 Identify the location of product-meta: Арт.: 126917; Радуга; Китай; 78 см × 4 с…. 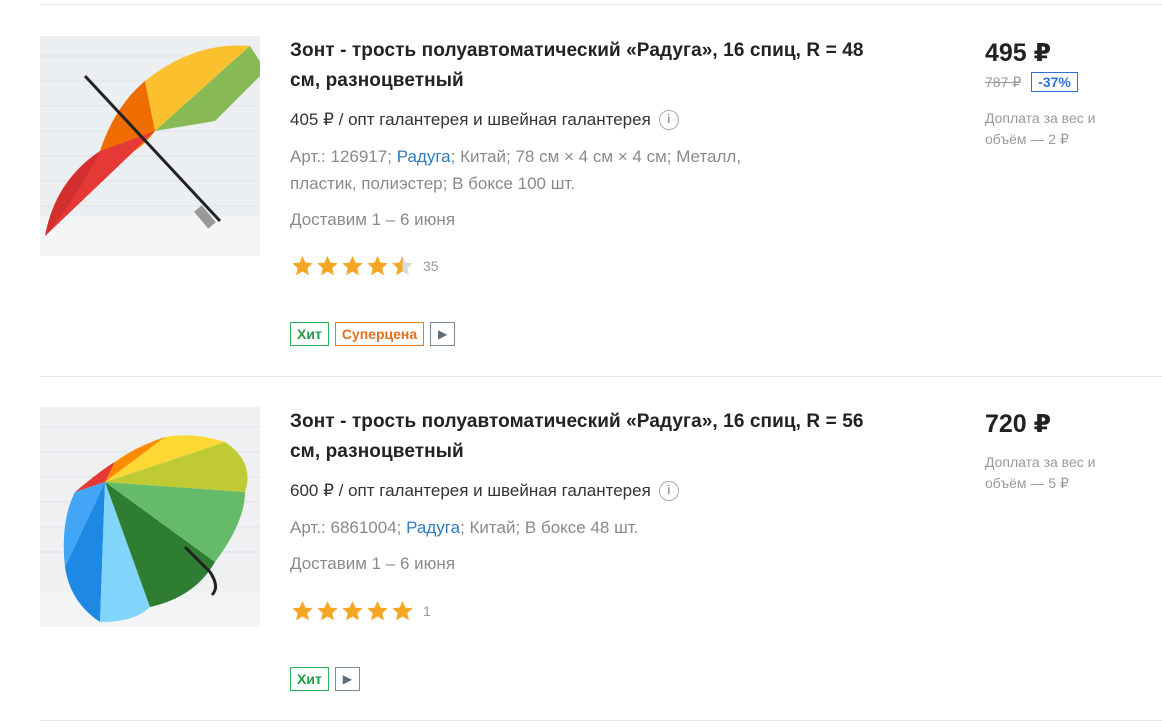
(520, 170).